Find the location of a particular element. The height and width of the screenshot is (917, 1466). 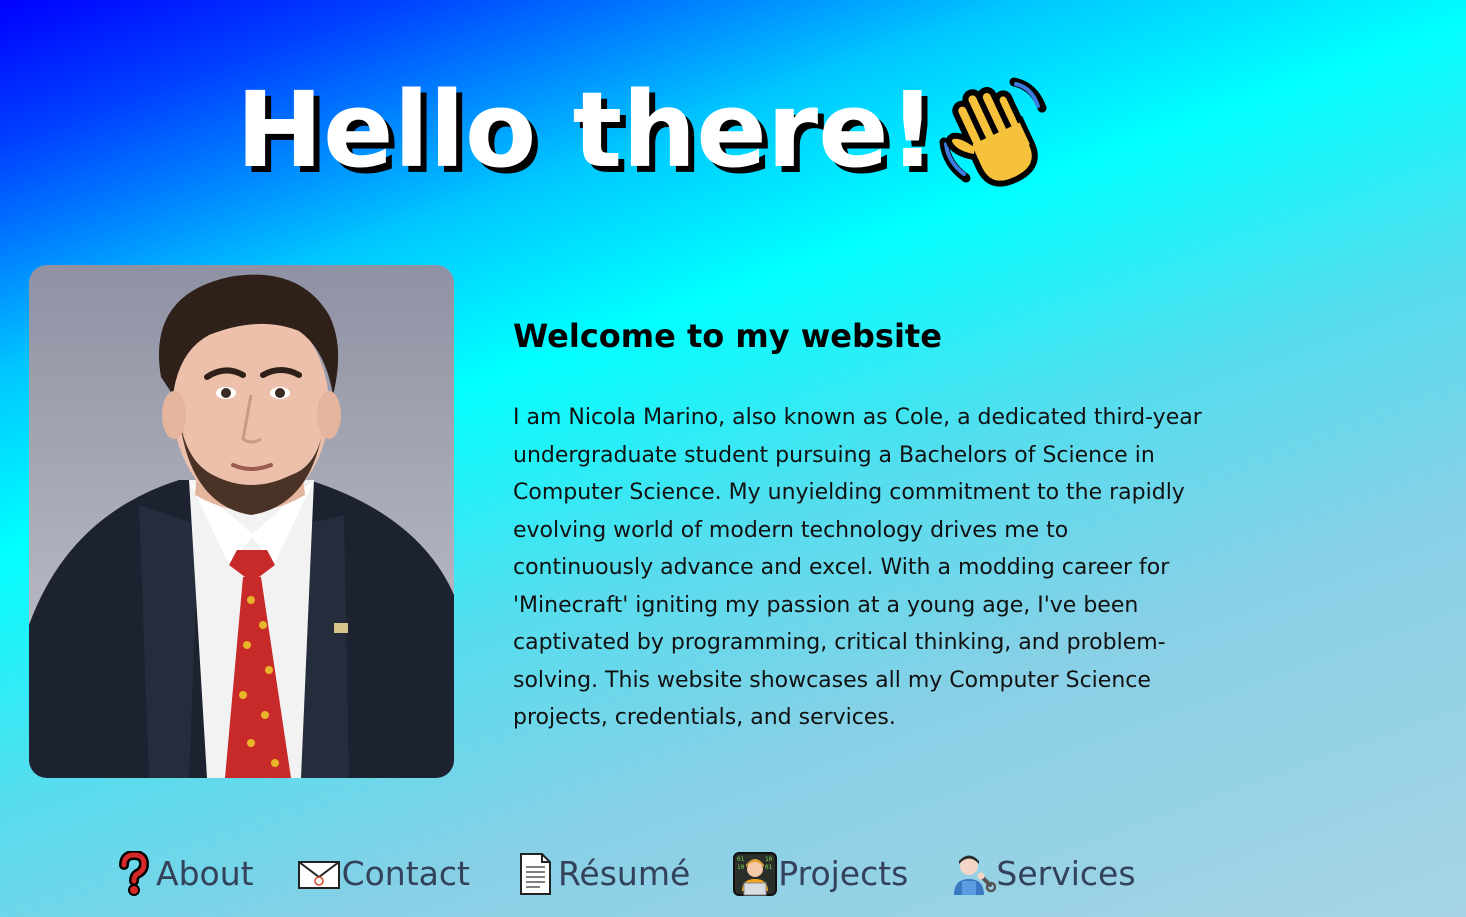

nav-label-contact: Contact is located at coordinates (405, 873).